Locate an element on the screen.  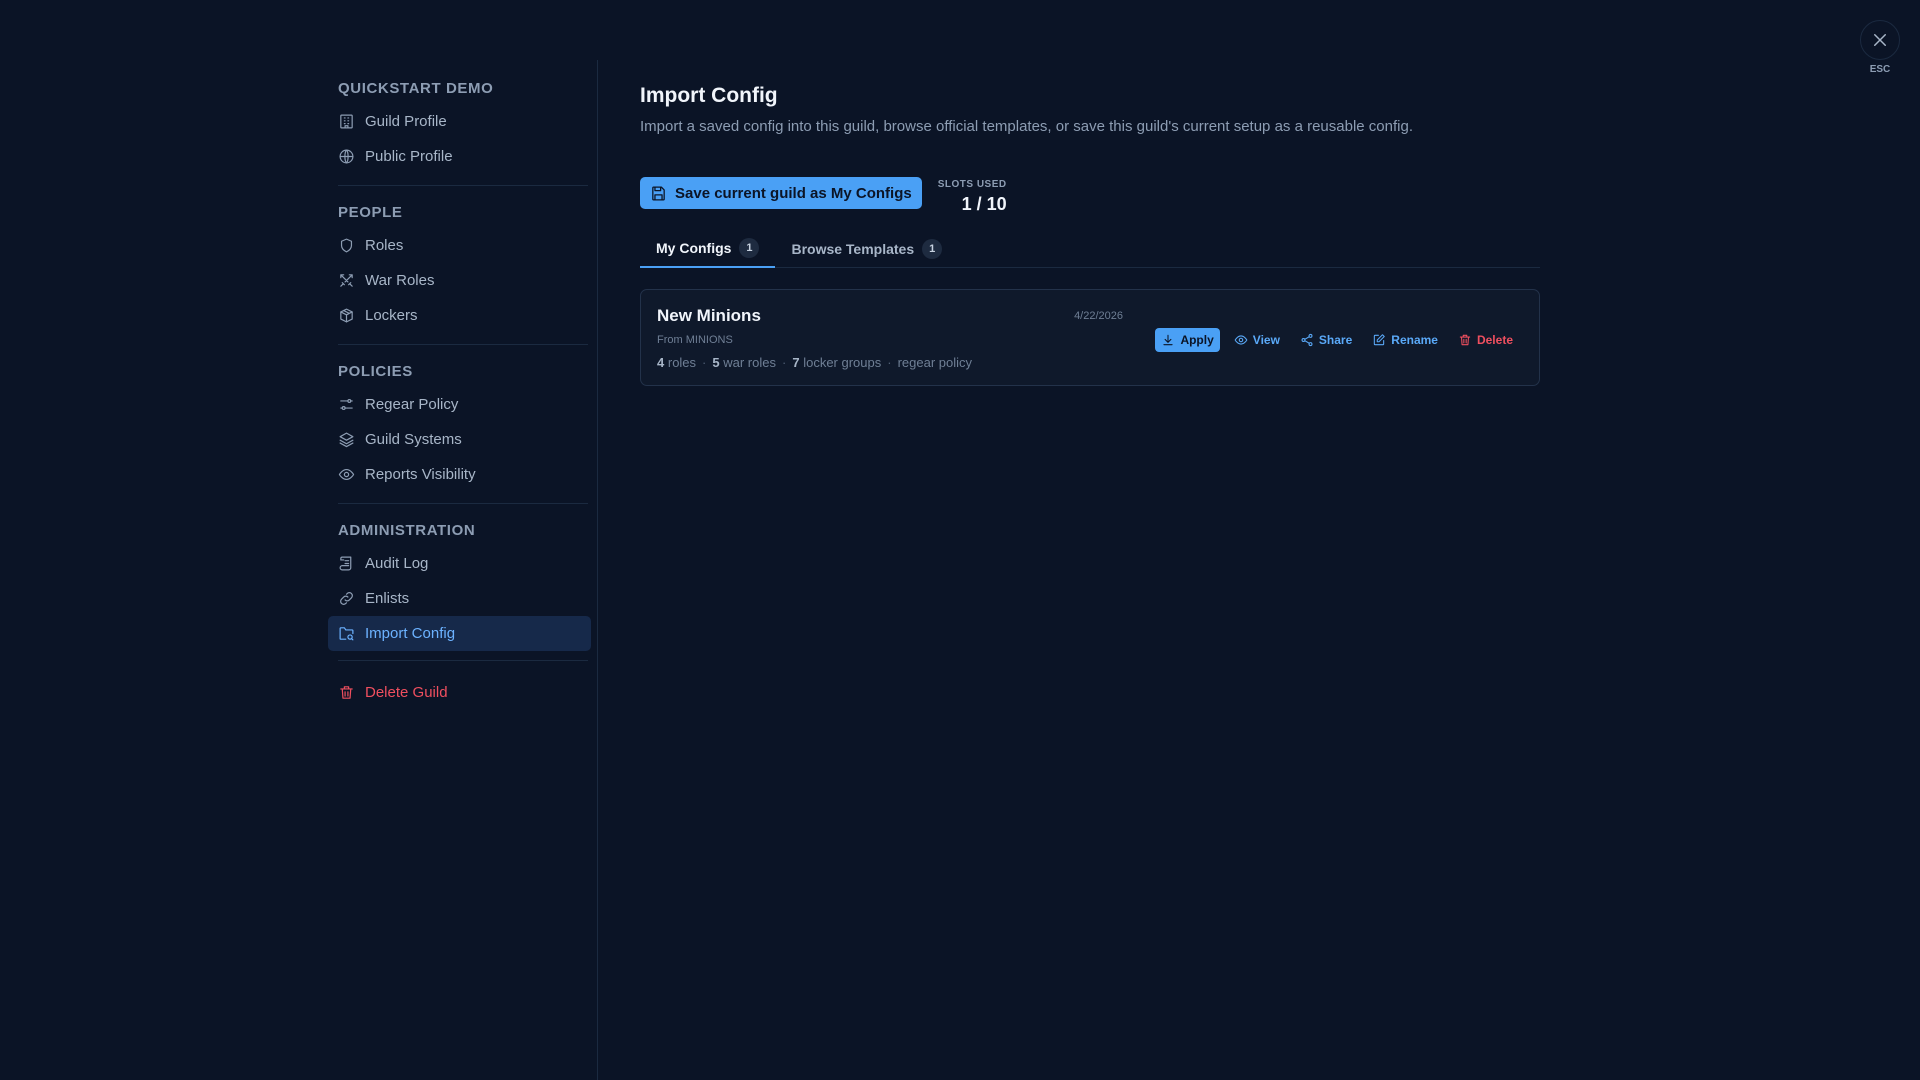
delete-guild-button: Delete Guild is located at coordinates (459, 692).